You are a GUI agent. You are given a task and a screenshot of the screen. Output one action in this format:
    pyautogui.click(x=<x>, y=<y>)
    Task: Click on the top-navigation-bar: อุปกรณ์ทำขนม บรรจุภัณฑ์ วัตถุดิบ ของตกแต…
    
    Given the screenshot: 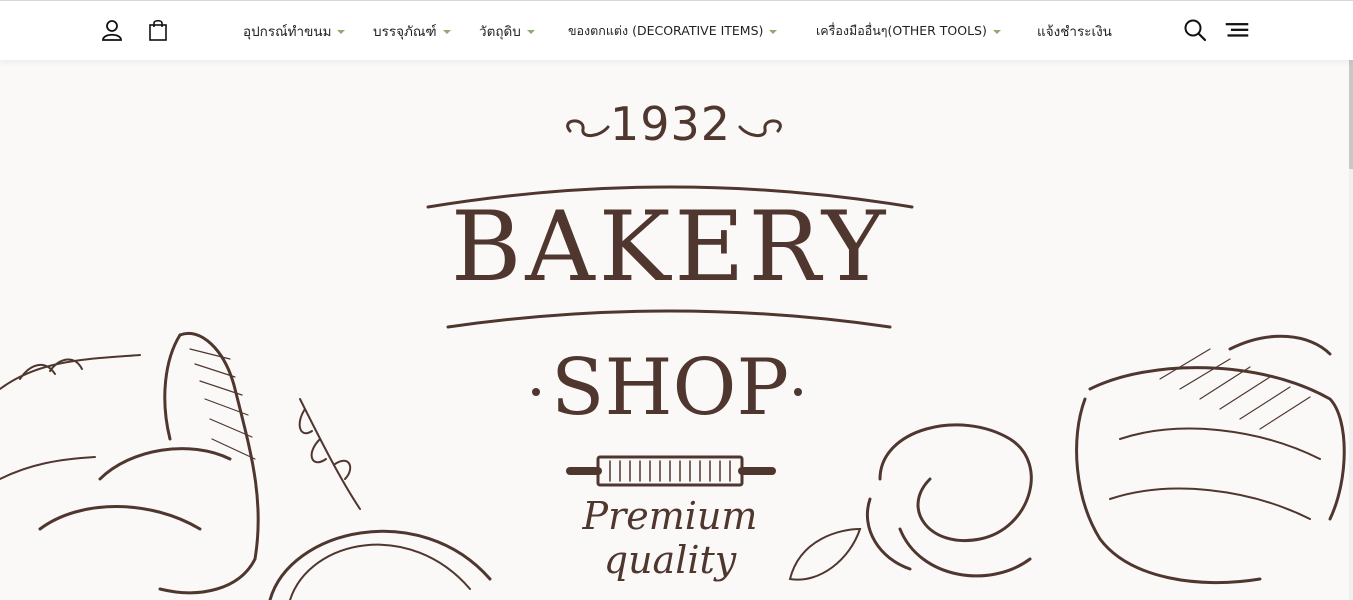 What is the action you would take?
    pyautogui.click(x=676, y=30)
    